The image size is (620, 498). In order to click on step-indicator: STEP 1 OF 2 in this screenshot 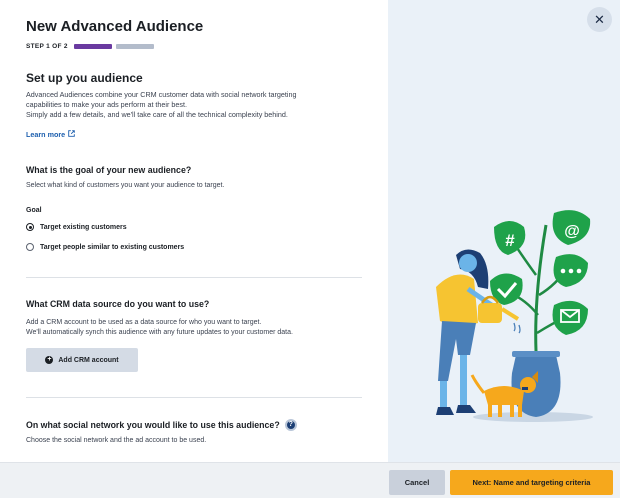, I will do `click(90, 46)`.